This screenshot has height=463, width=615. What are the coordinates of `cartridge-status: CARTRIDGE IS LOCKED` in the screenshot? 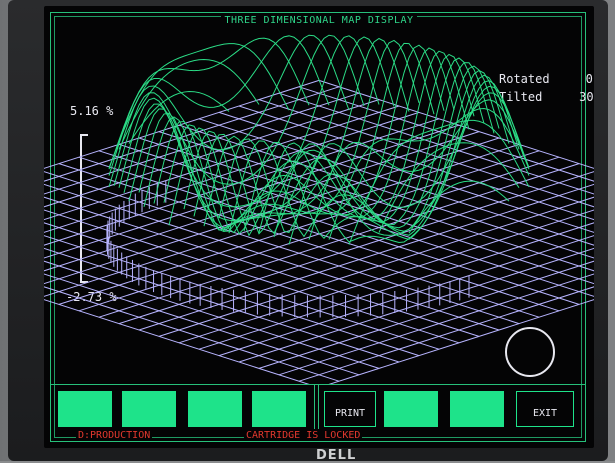 It's located at (303, 435).